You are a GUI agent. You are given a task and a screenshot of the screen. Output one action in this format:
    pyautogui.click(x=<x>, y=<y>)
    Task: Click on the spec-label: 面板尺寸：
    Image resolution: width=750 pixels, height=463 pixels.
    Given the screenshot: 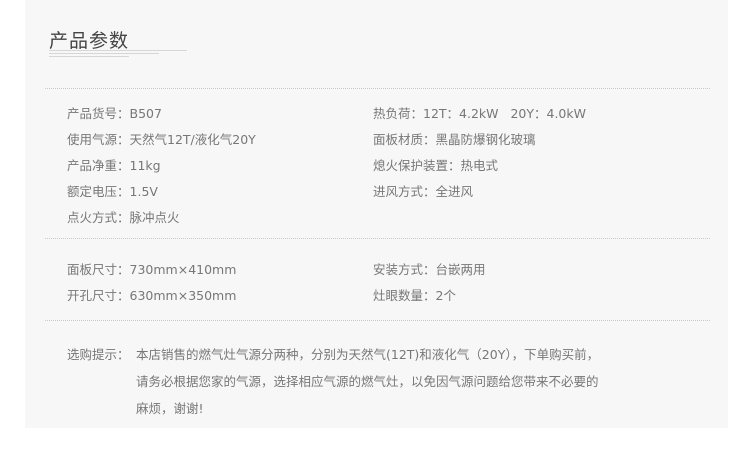 What is the action you would take?
    pyautogui.click(x=98, y=269)
    